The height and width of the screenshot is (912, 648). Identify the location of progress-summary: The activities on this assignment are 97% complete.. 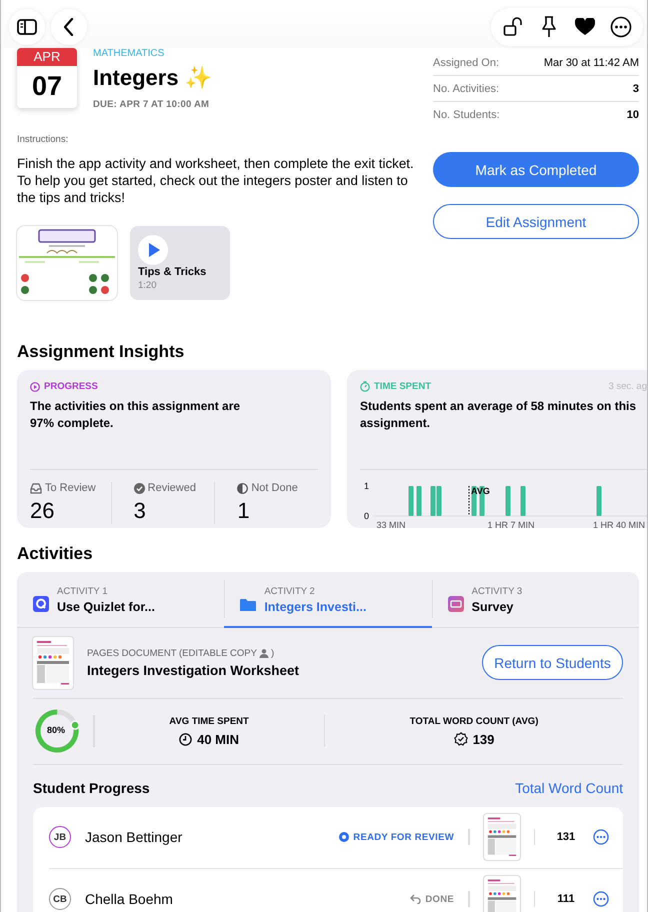
(136, 415).